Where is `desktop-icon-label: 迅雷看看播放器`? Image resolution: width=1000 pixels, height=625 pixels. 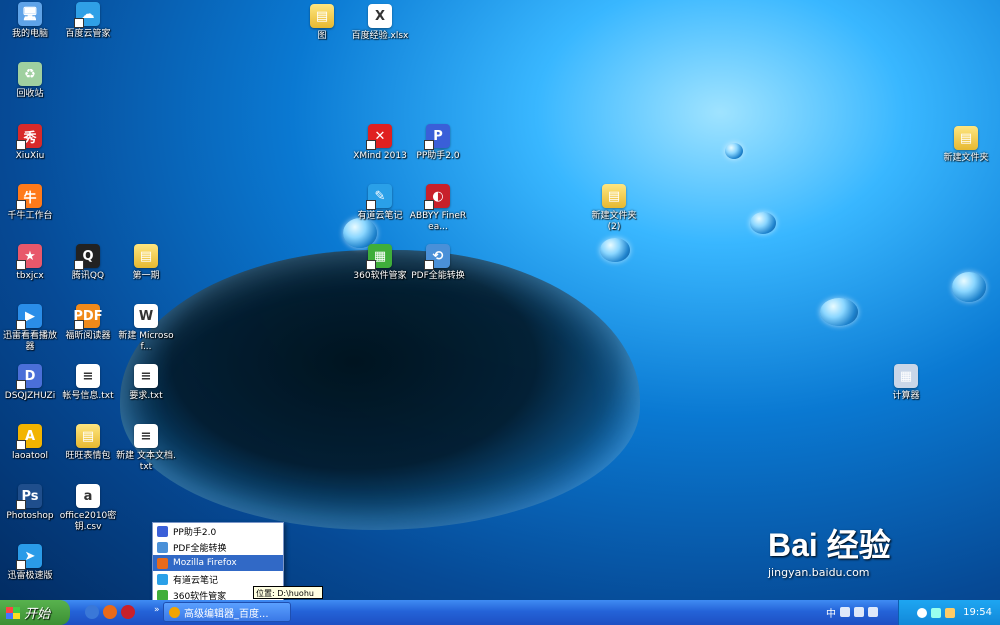
desktop-icon-label: 迅雷看看播放器 is located at coordinates (29, 341).